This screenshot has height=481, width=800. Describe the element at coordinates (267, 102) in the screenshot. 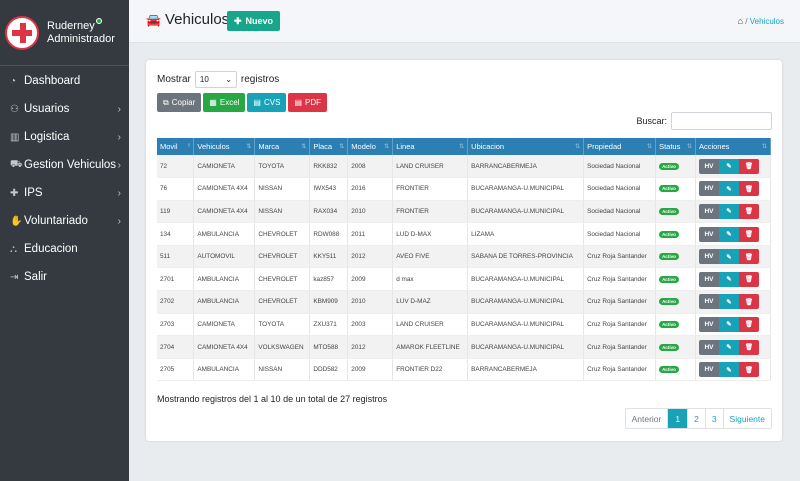

I see `export-cvs-button: ▤ CVS` at that location.